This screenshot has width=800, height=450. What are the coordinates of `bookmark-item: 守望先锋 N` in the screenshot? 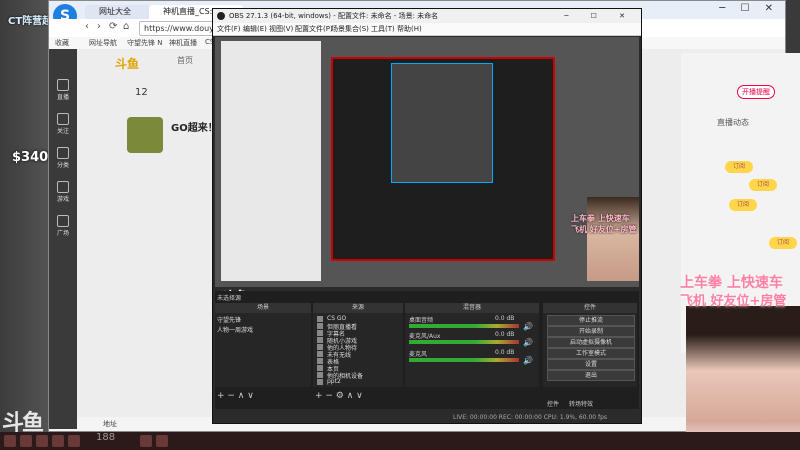 It's located at (144, 43).